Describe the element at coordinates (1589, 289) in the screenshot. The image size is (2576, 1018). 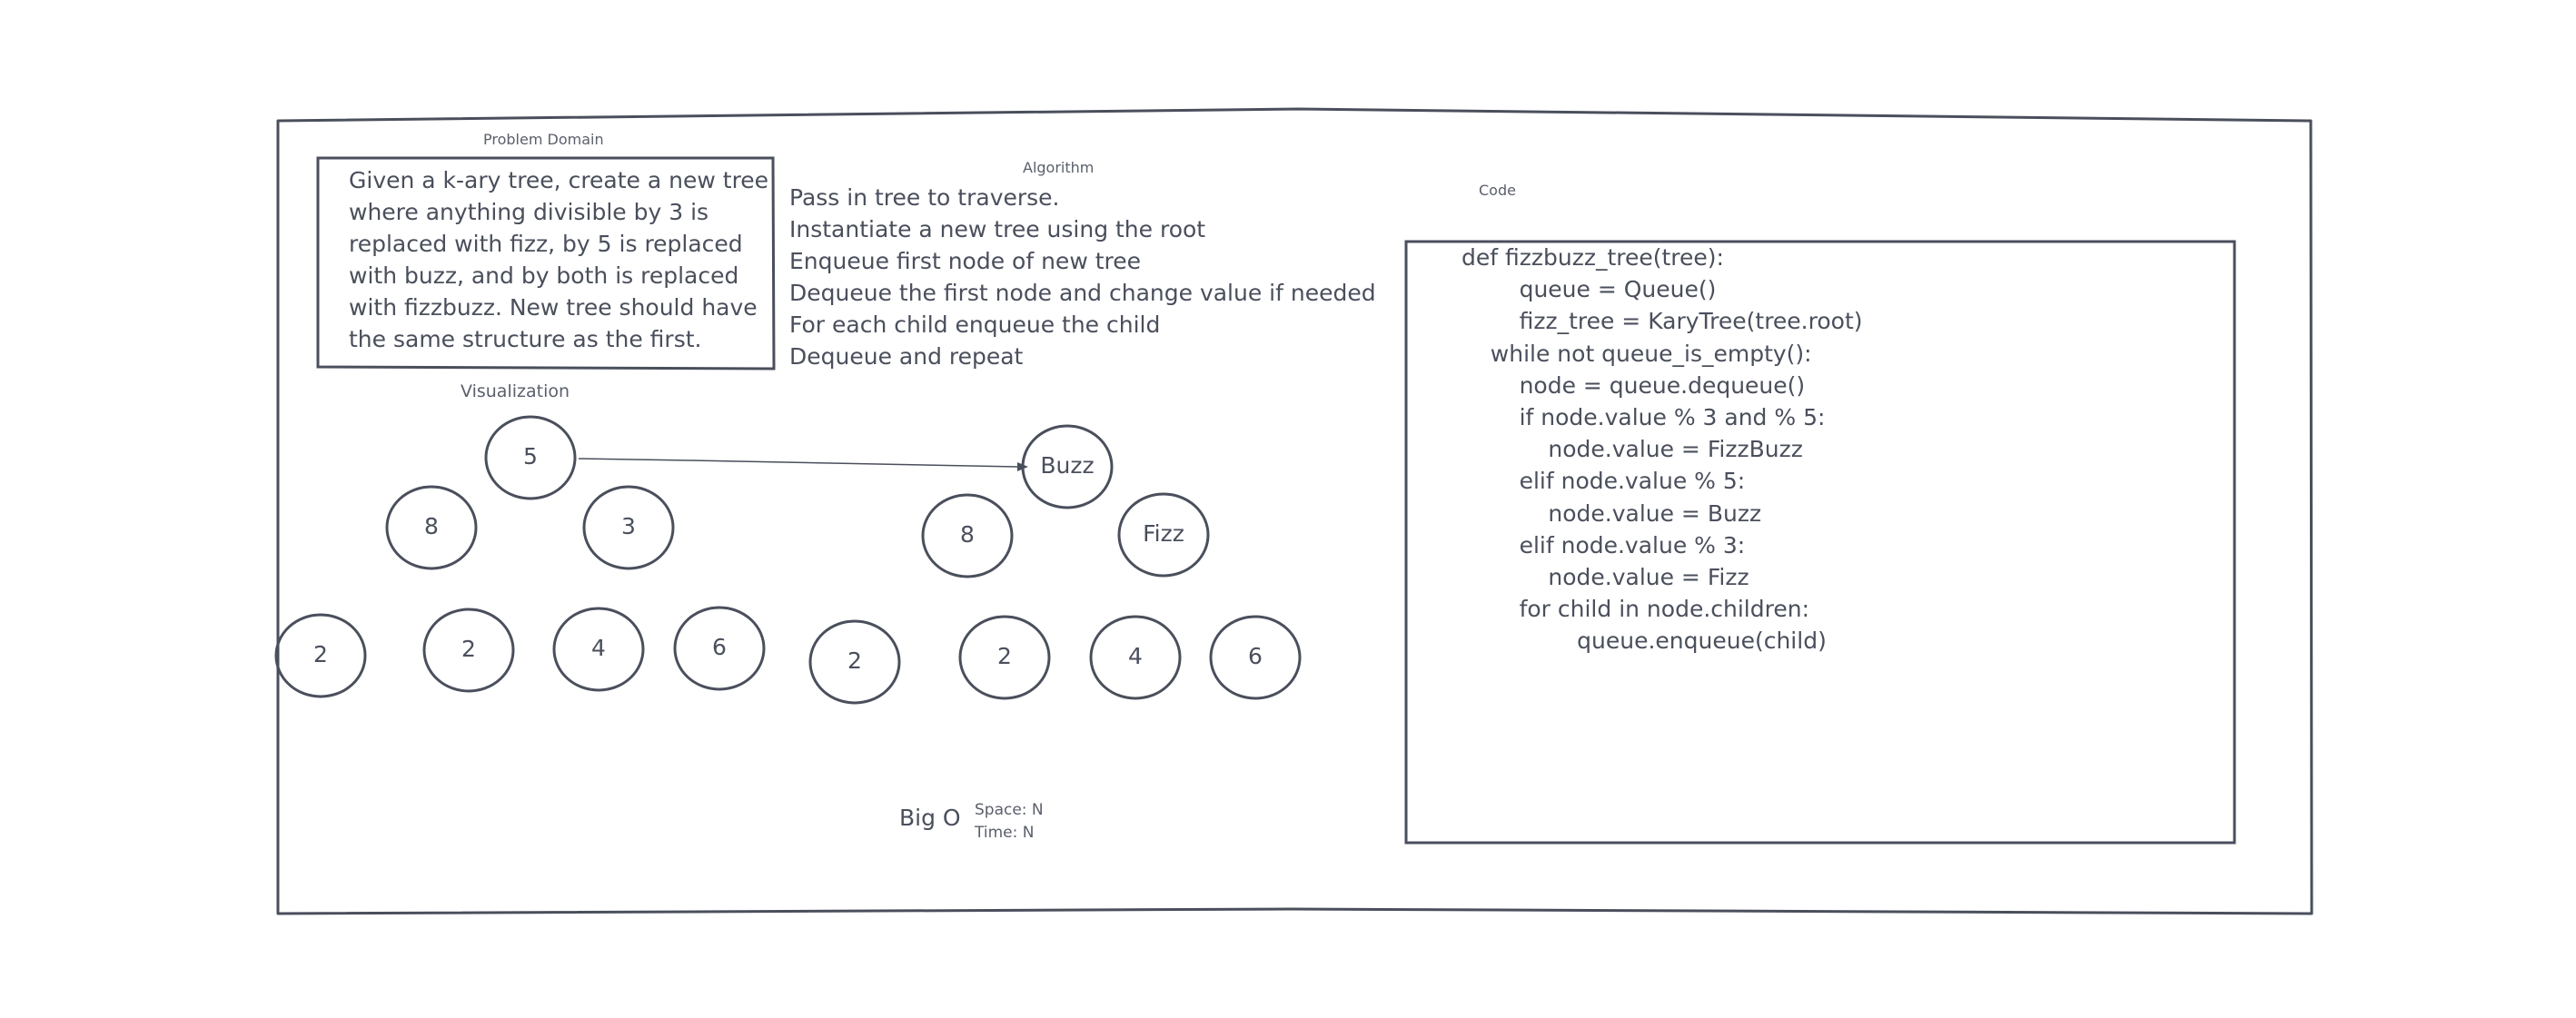
I see `code-line: queue = Queue()` at that location.